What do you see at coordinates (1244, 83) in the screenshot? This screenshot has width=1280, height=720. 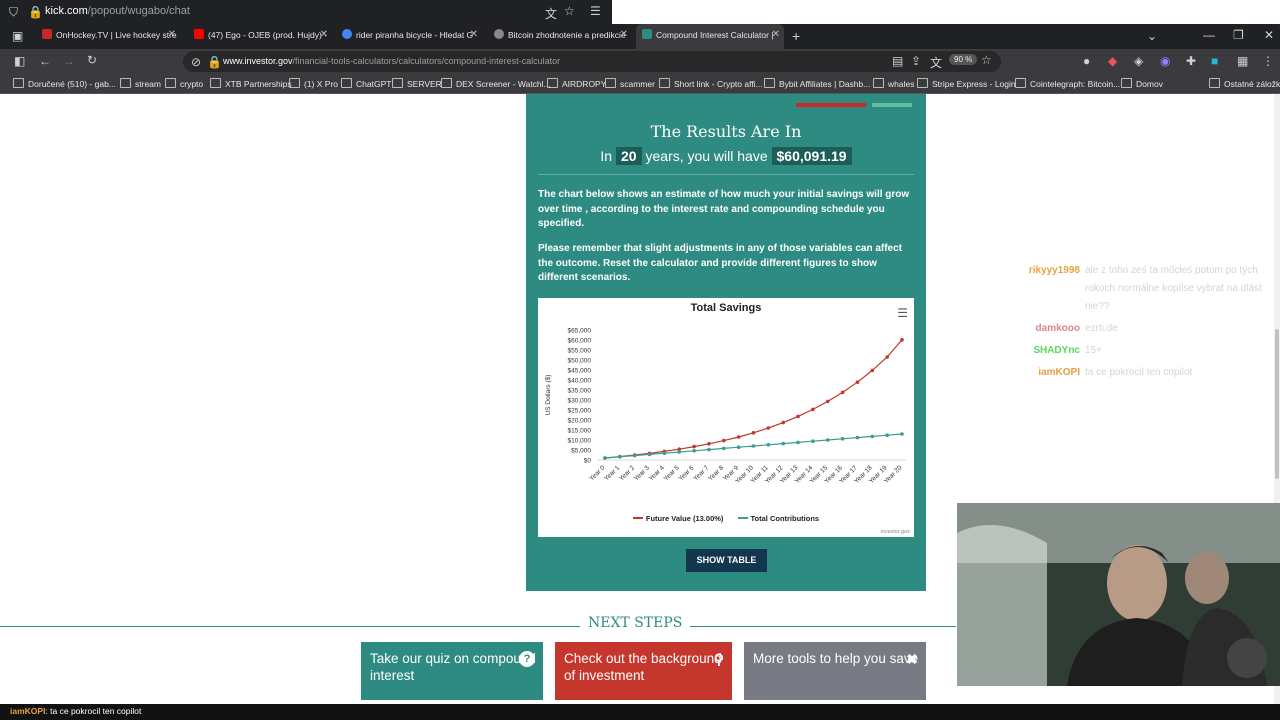 I see `bookmark-item: Ostatné záložky` at bounding box center [1244, 83].